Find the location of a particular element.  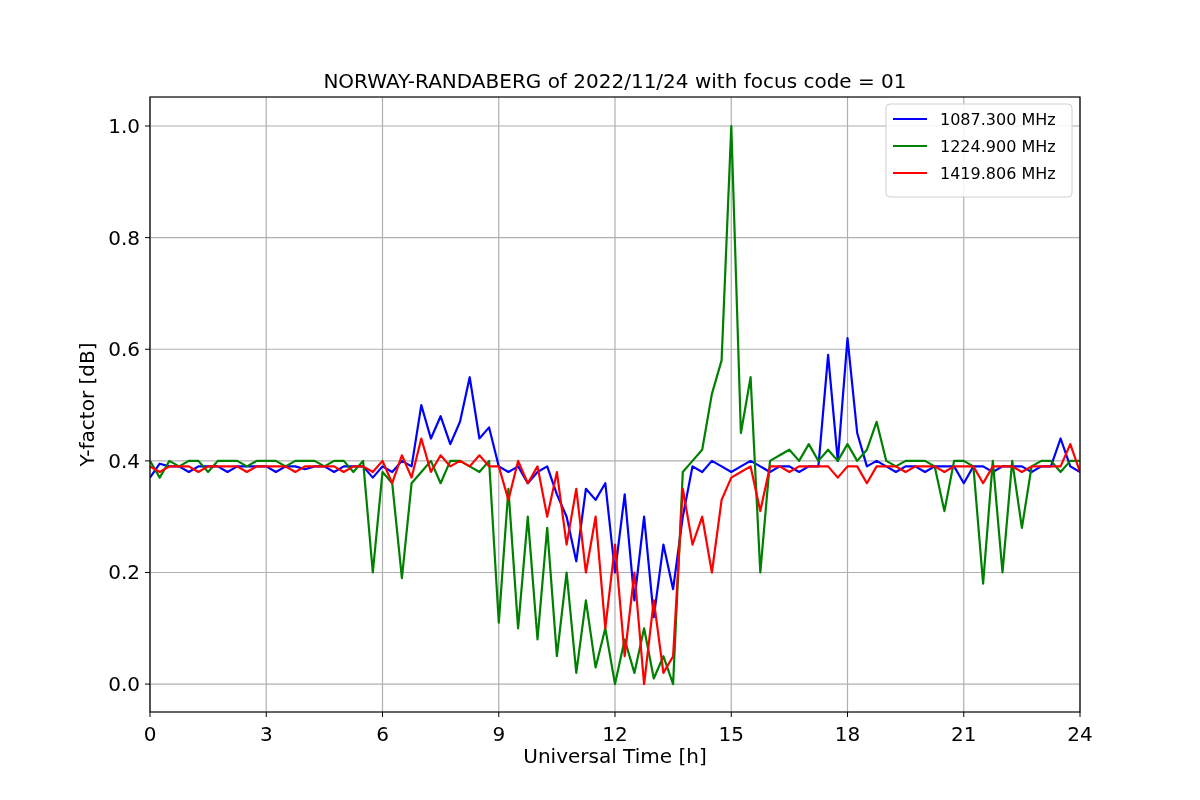

x-tick-label: 9 is located at coordinates (499, 734).